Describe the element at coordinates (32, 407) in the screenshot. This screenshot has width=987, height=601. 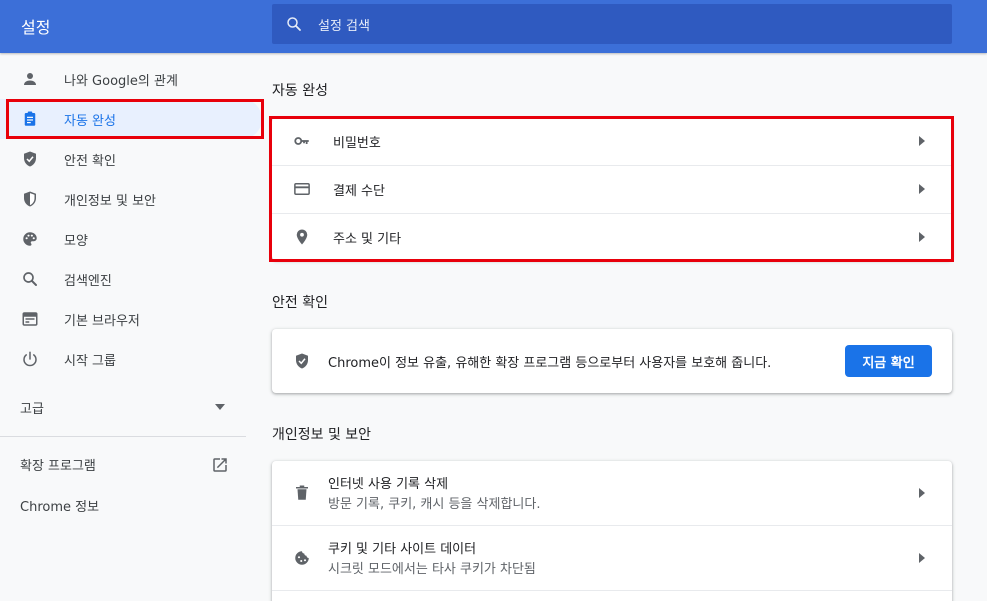
I see `sidebar-advanced: 고급` at that location.